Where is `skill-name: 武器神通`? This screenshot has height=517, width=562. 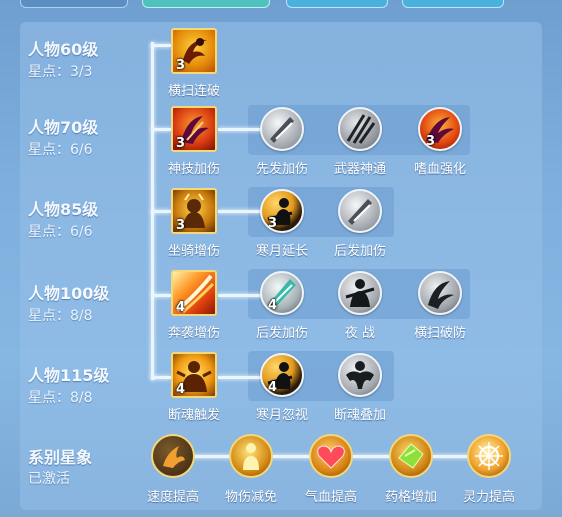
skill-name: 武器神通 is located at coordinates (359, 169).